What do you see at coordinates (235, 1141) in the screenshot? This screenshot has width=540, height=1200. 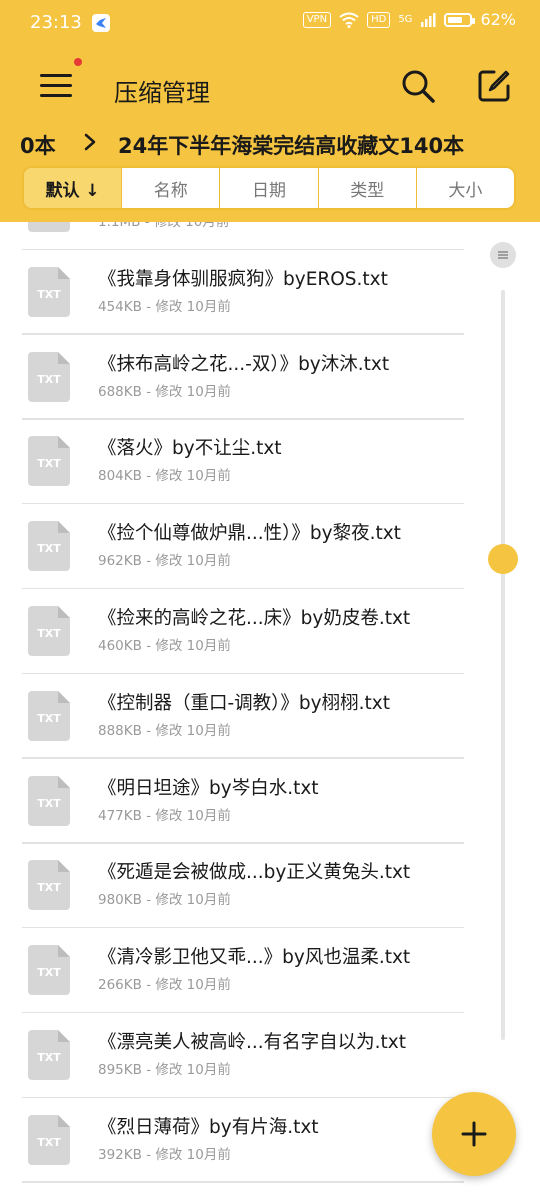 I see `list-item: TXT 《烈日薄荷》by有片海.txt 392KB - 修改 10月前` at bounding box center [235, 1141].